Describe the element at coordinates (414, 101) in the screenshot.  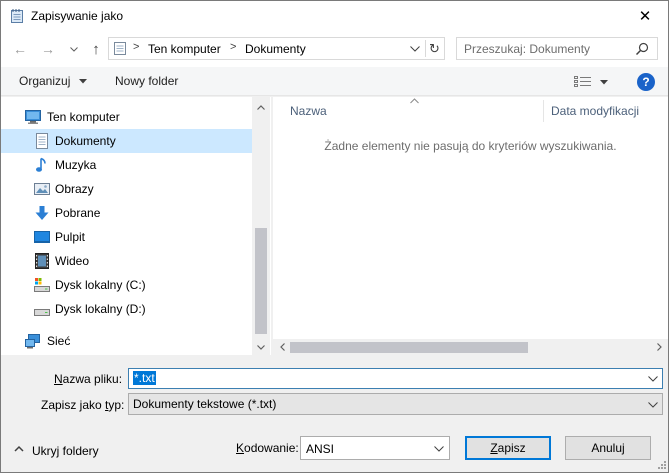
I see `sort-ascending-icon` at that location.